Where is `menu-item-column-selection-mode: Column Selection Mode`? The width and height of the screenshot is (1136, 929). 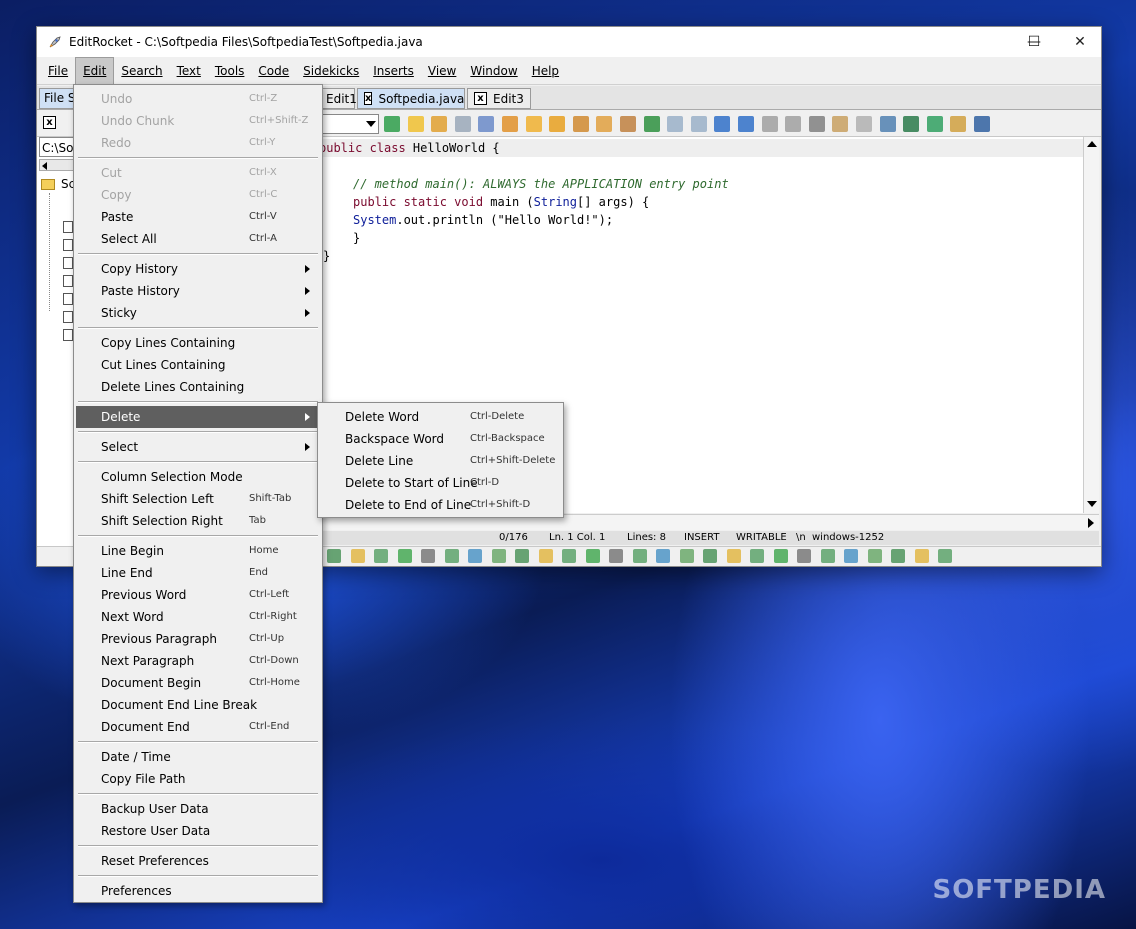
menu-item-column-selection-mode: Column Selection Mode is located at coordinates (198, 477).